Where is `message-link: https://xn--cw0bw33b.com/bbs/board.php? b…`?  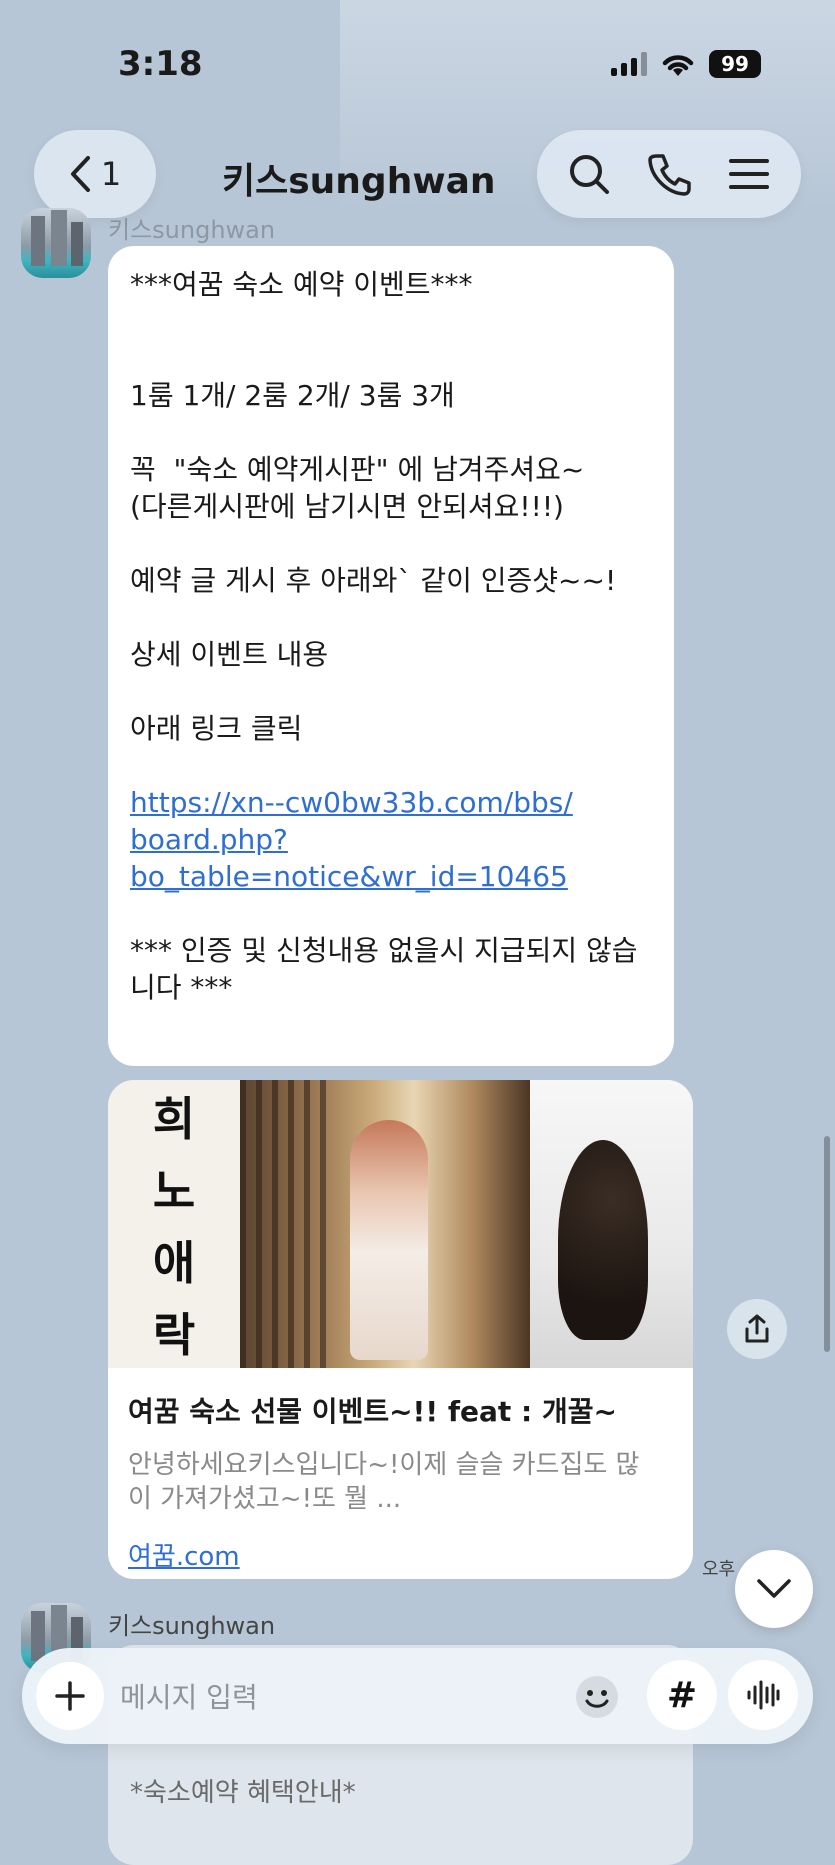 message-link: https://xn--cw0bw33b.com/bbs/board.php? b… is located at coordinates (391, 839).